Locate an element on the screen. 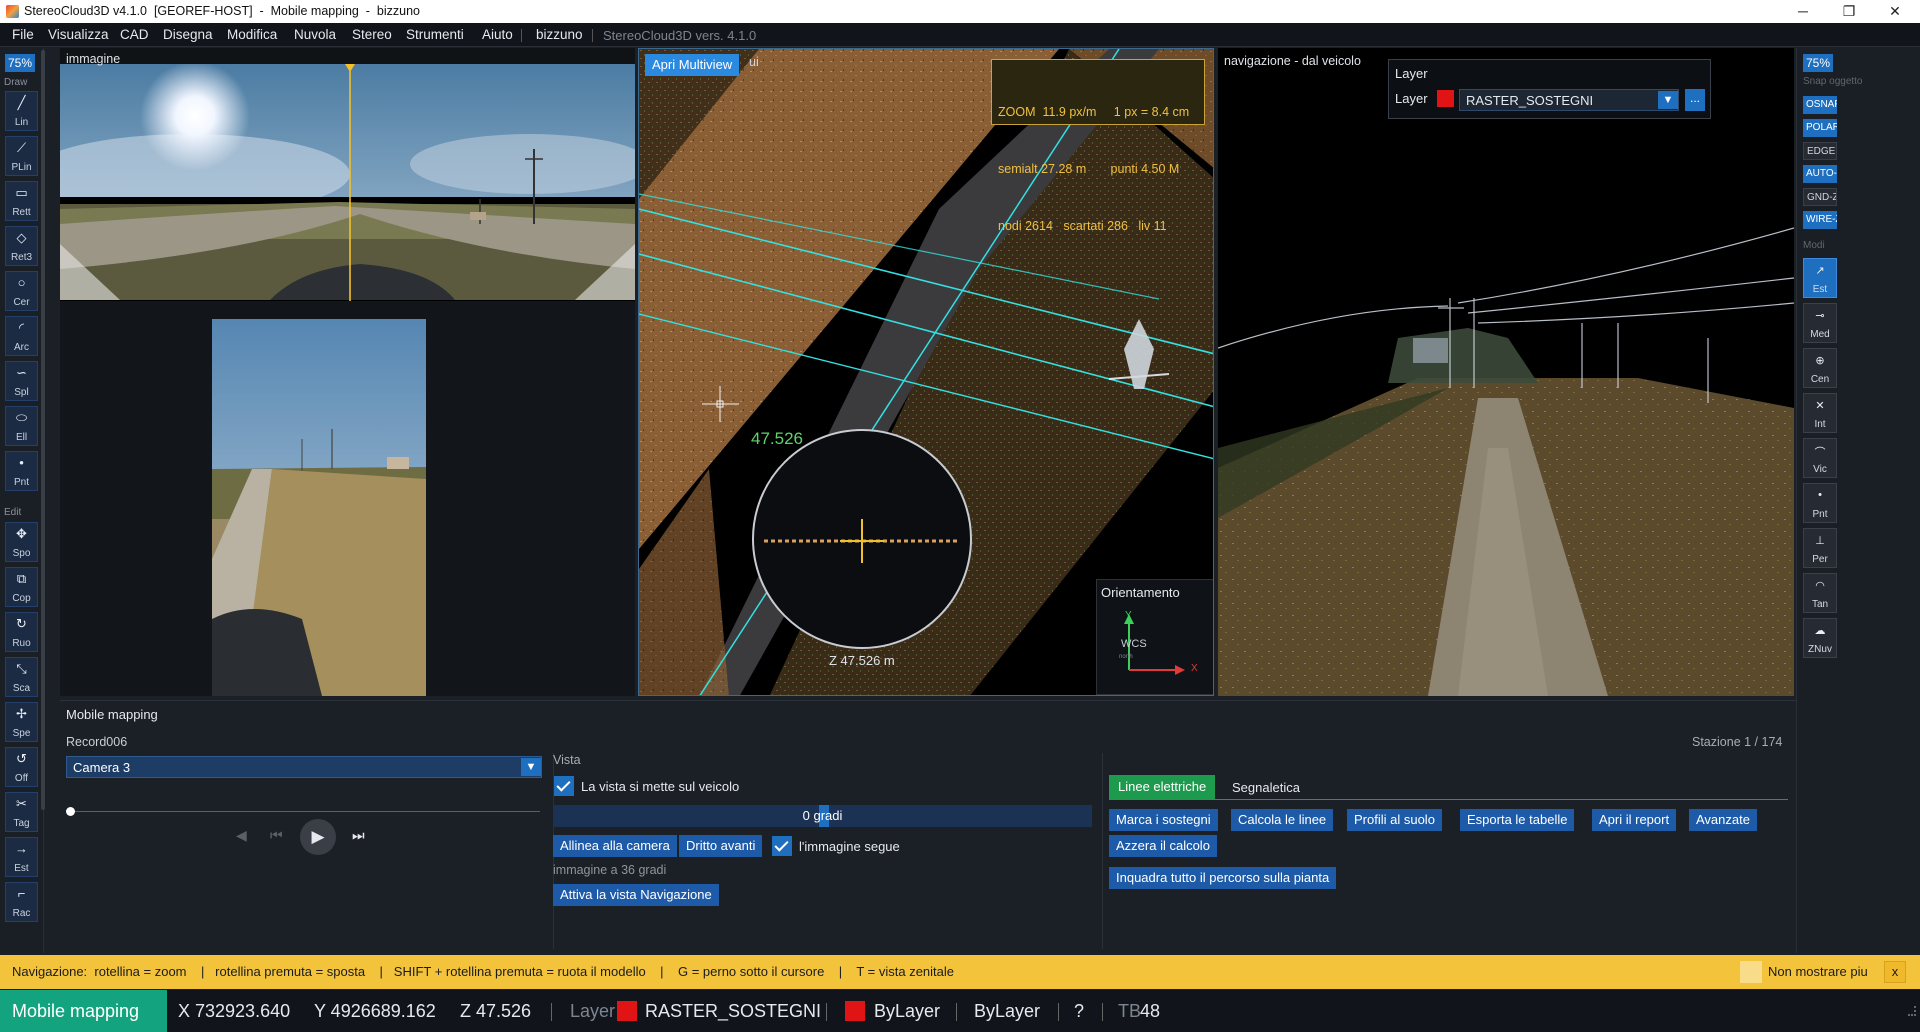 Image resolution: width=1920 pixels, height=1032 pixels. mode-per-button: ⊥ Per is located at coordinates (1820, 548).